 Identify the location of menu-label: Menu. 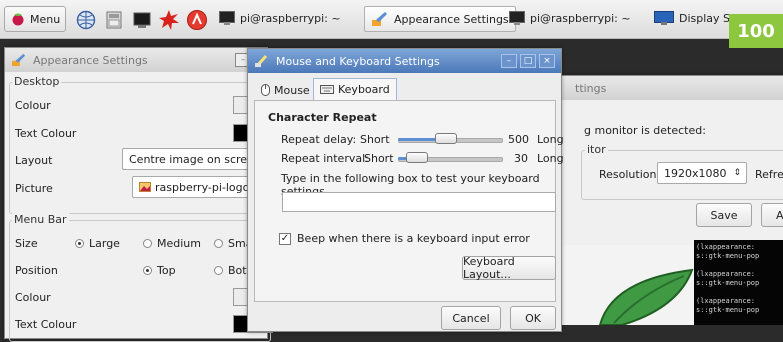
(45, 19).